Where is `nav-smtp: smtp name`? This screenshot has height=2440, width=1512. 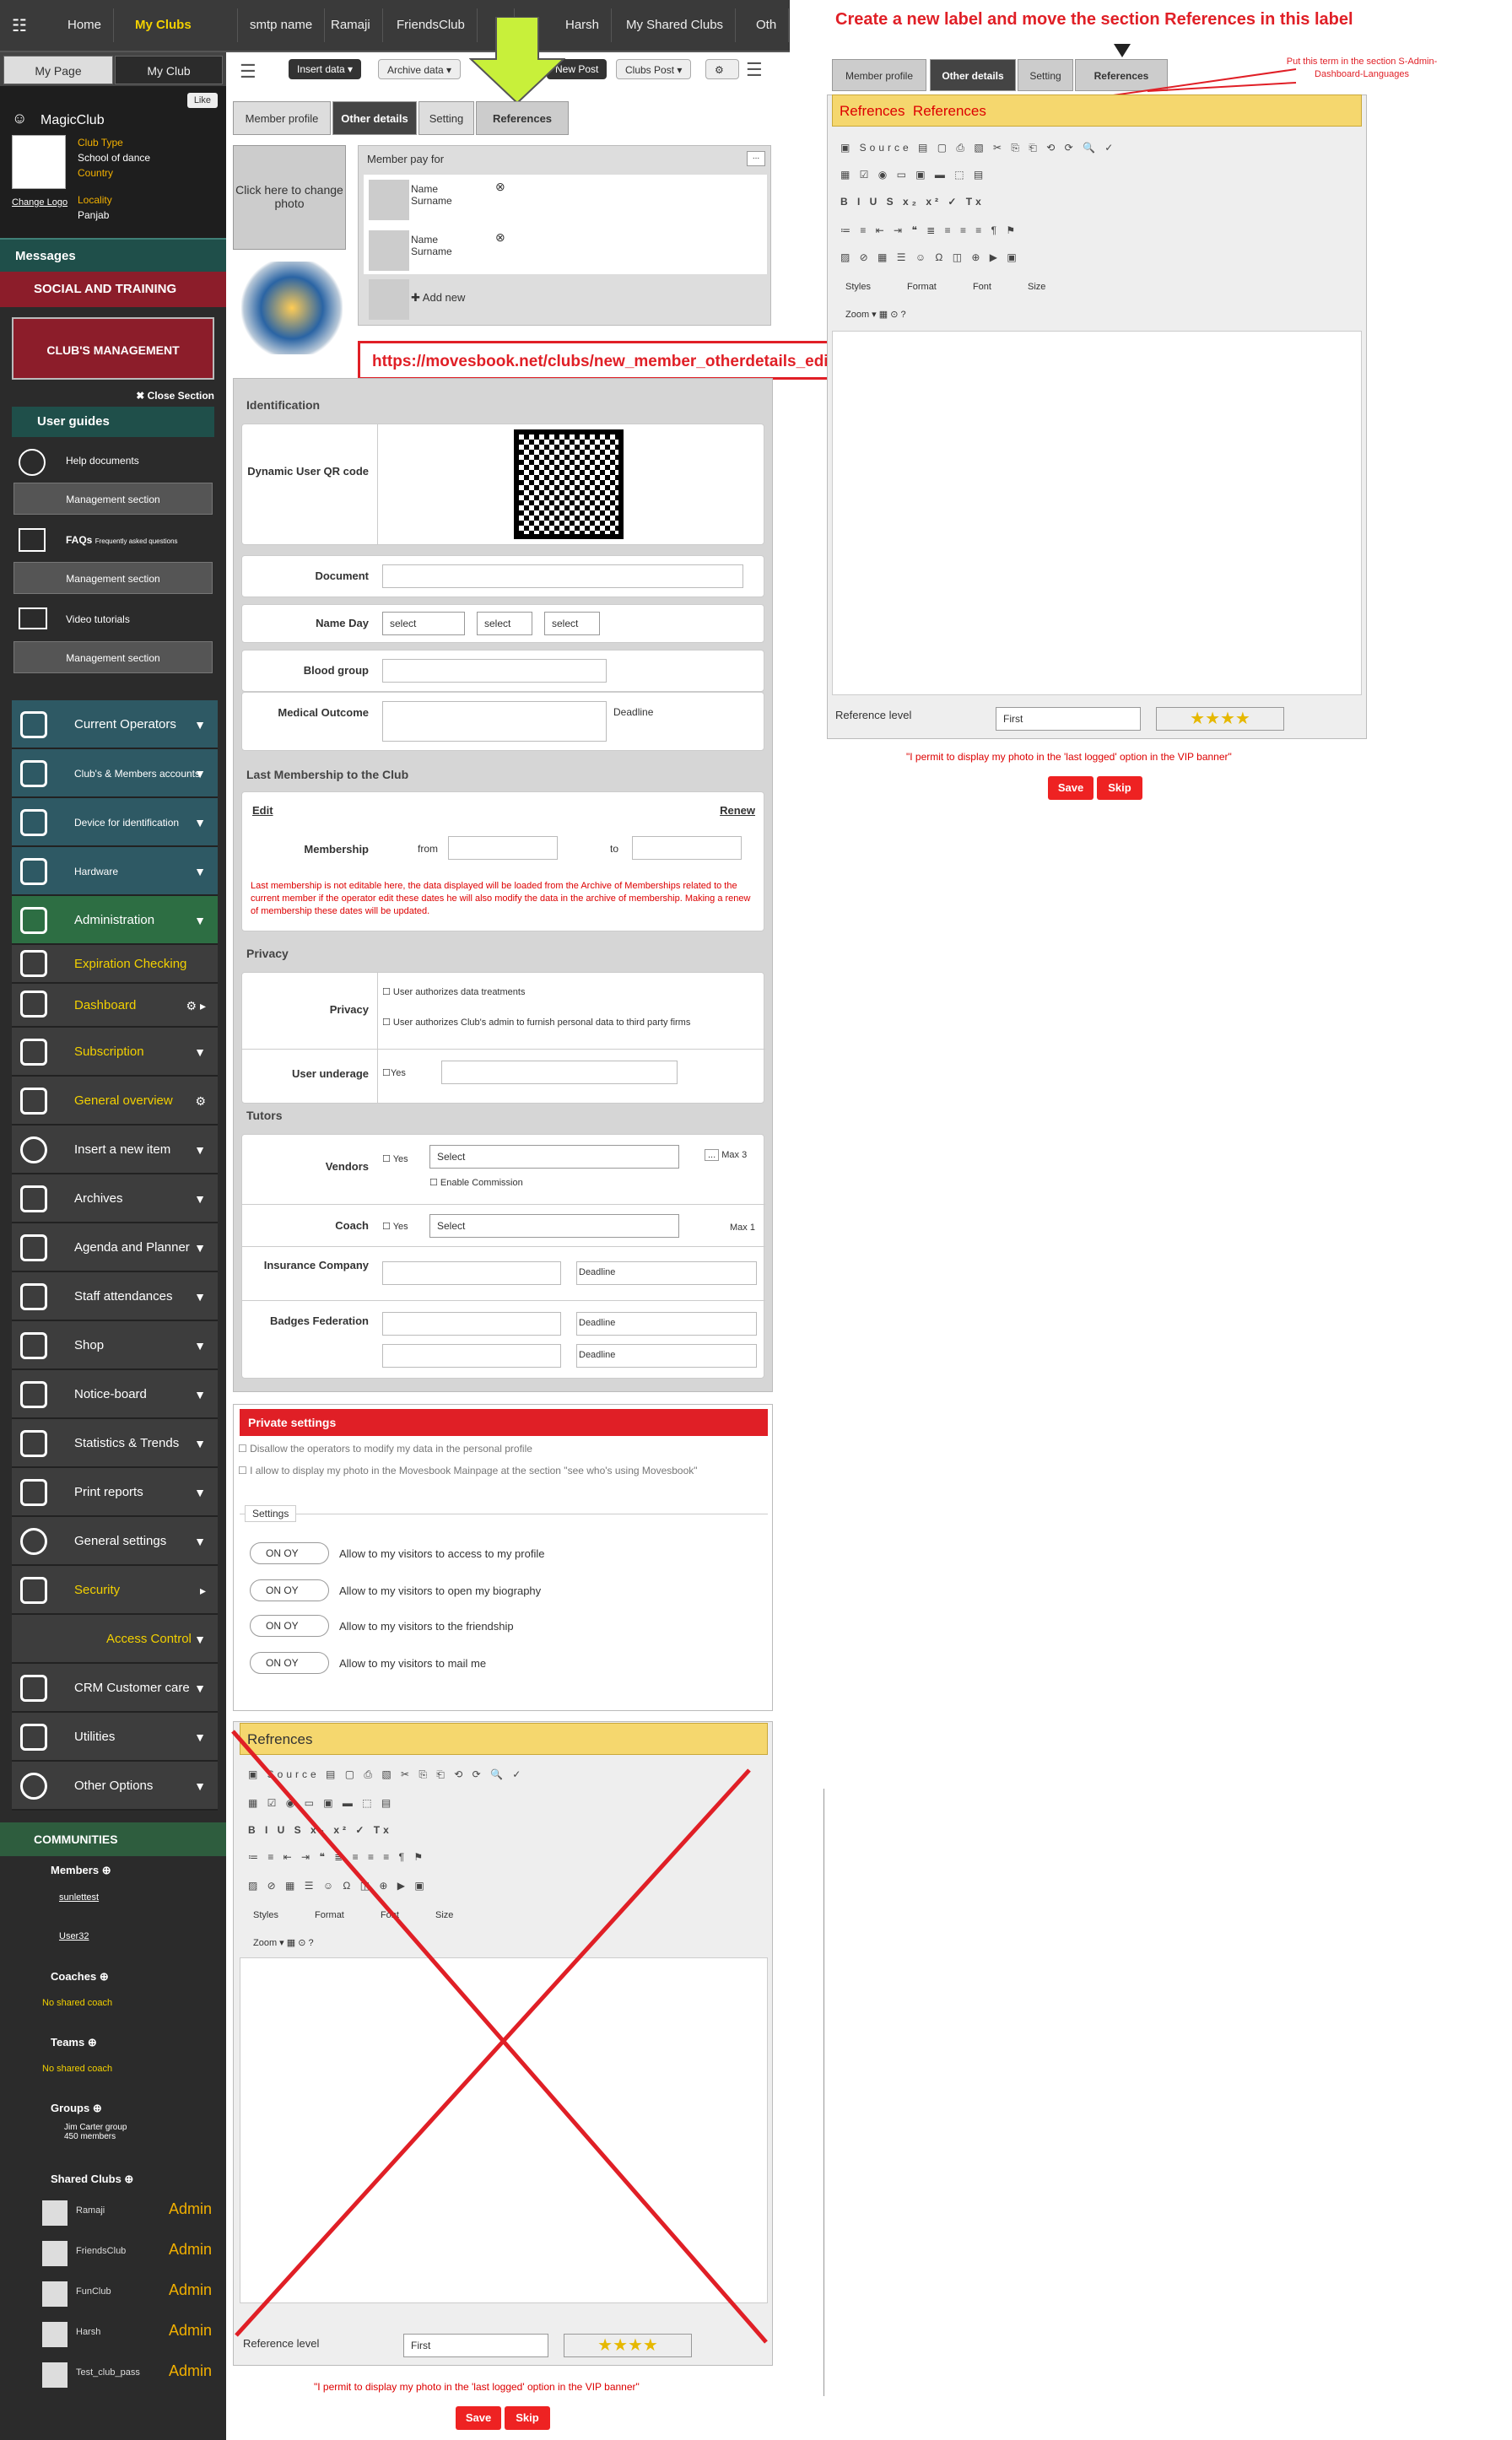 nav-smtp: smtp name is located at coordinates (282, 25).